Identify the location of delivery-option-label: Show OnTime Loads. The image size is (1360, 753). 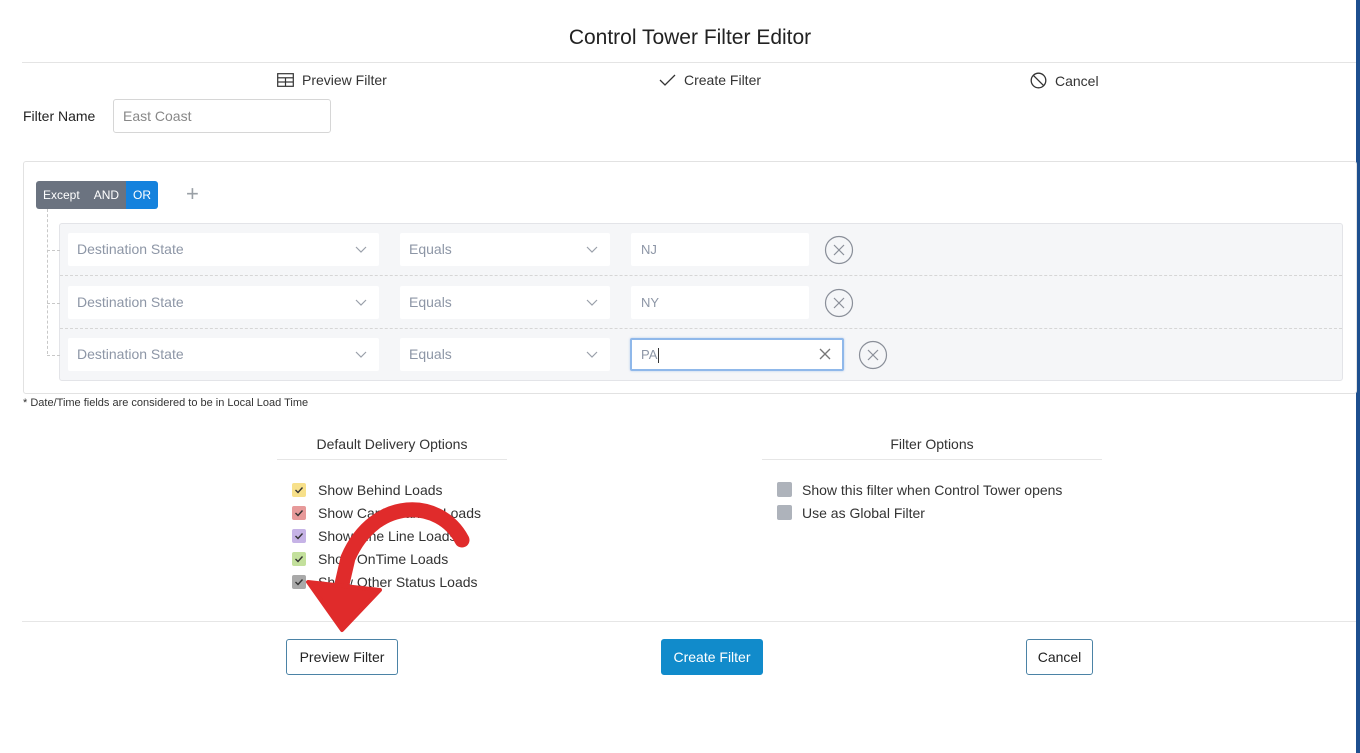
(383, 558).